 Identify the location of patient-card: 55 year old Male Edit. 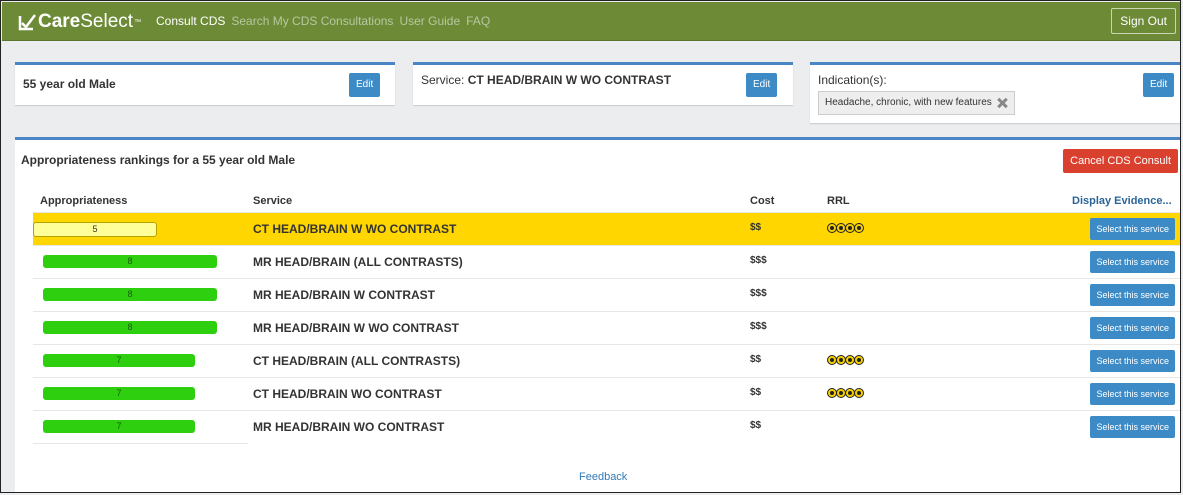
(205, 83).